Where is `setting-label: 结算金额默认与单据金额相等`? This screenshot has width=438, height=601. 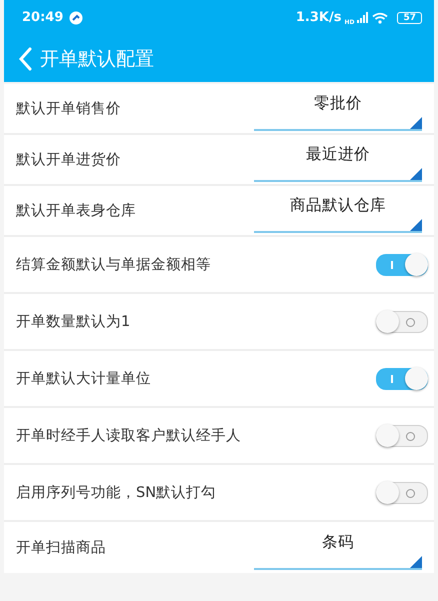 setting-label: 结算金额默认与单据金额相等 is located at coordinates (113, 265).